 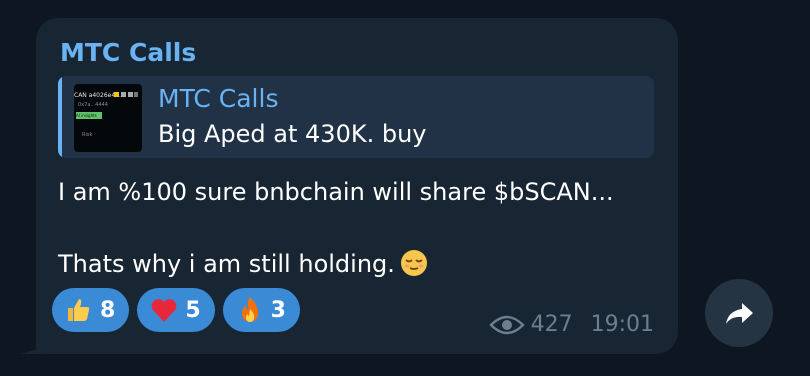 I want to click on reply-title: MTC Calls, so click(x=218, y=98).